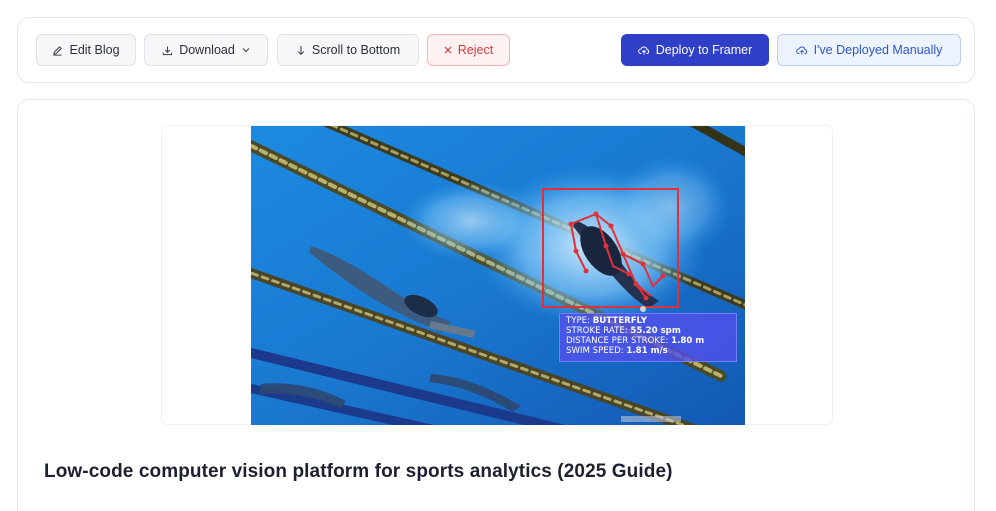  Describe the element at coordinates (448, 50) in the screenshot. I see `close-icon` at that location.